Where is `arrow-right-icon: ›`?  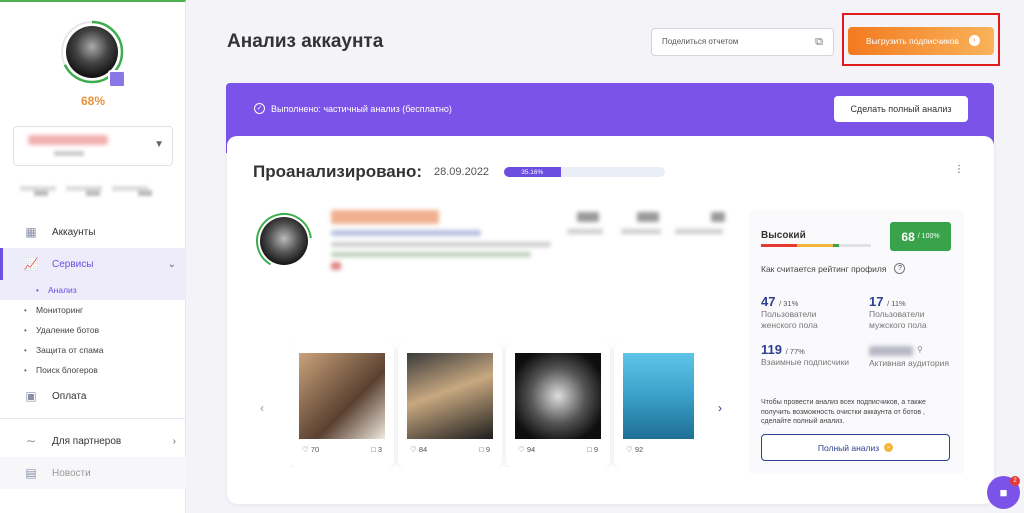 arrow-right-icon: › is located at coordinates (974, 40).